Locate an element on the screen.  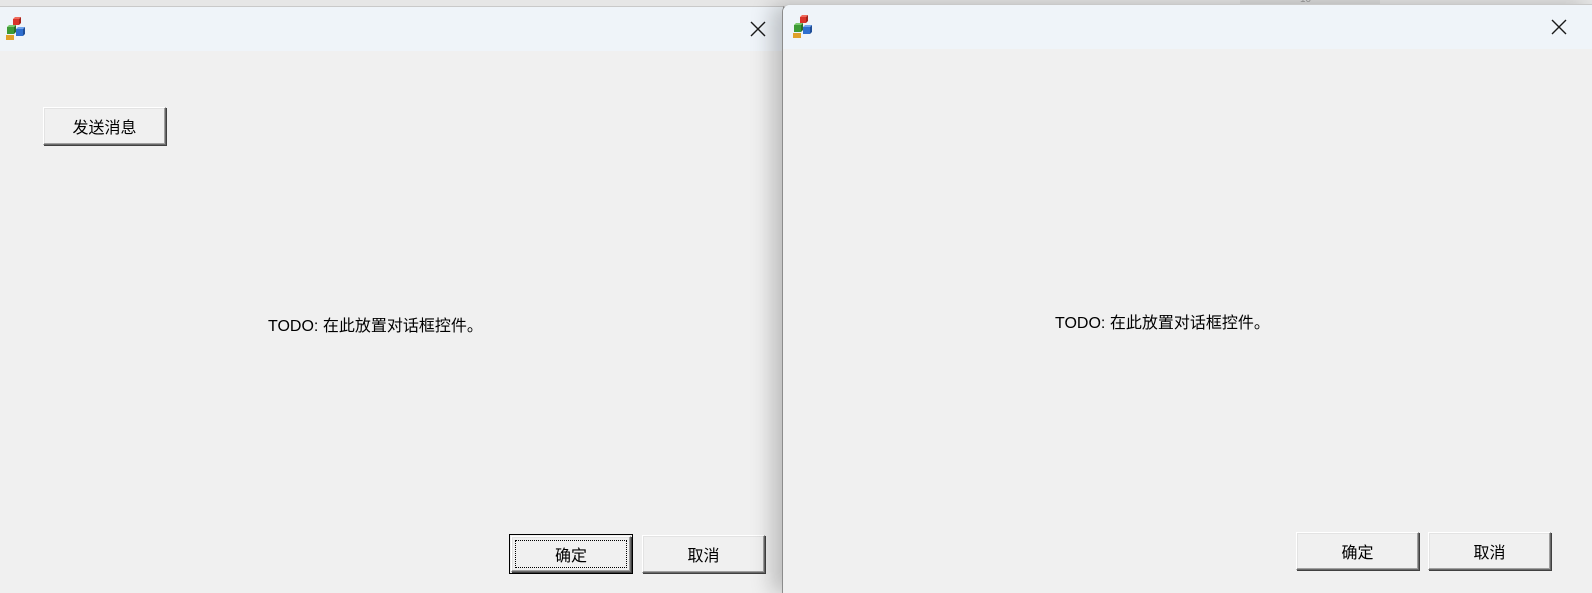
send-message-button: 发送消息 is located at coordinates (104, 126).